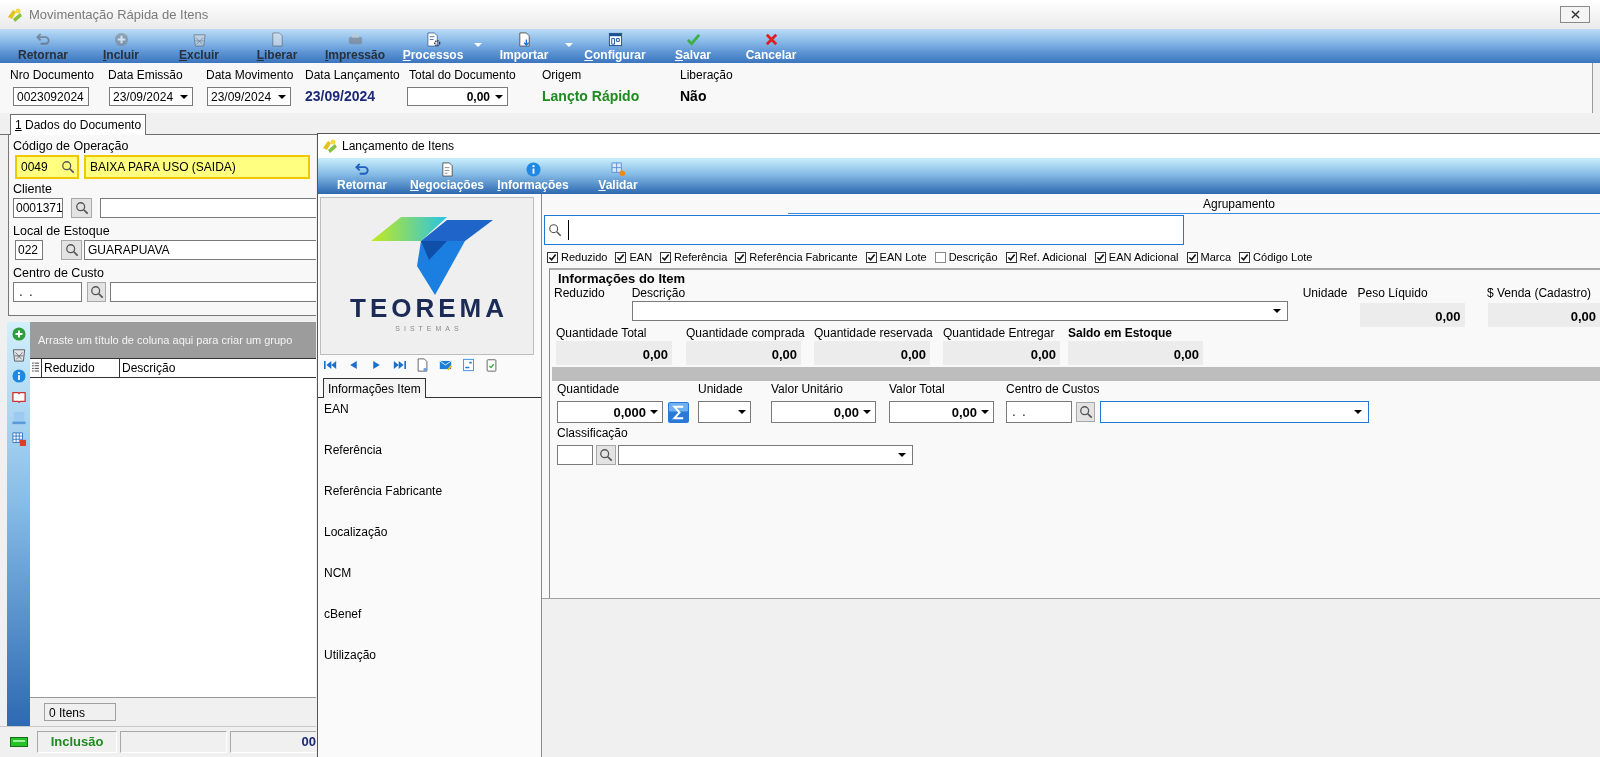 This screenshot has height=757, width=1600. I want to click on trash-icon, so click(18, 354).